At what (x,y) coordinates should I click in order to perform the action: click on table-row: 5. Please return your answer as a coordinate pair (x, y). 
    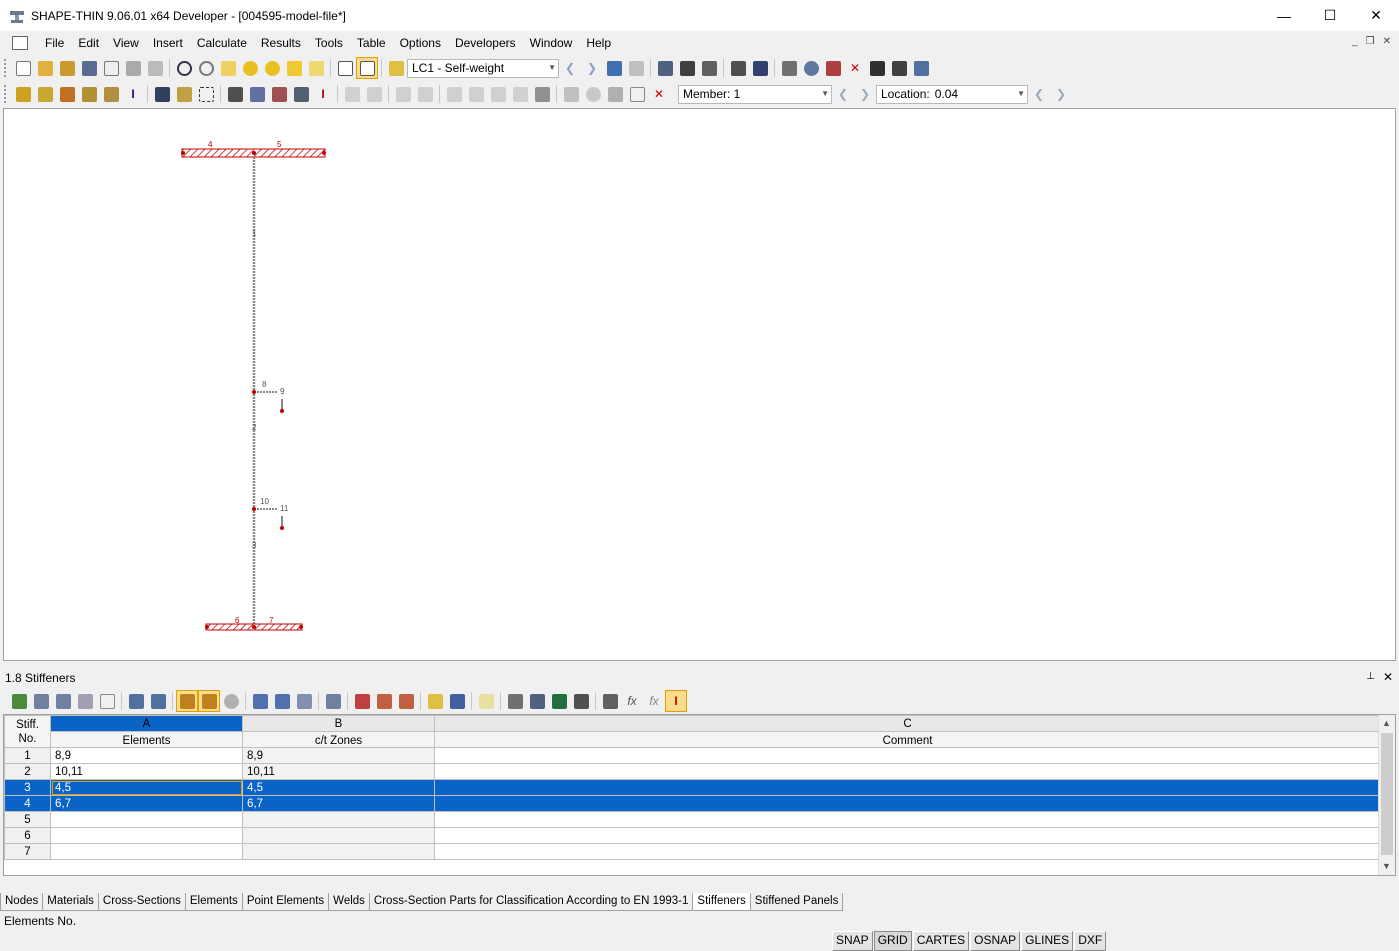
    Looking at the image, I should click on (692, 819).